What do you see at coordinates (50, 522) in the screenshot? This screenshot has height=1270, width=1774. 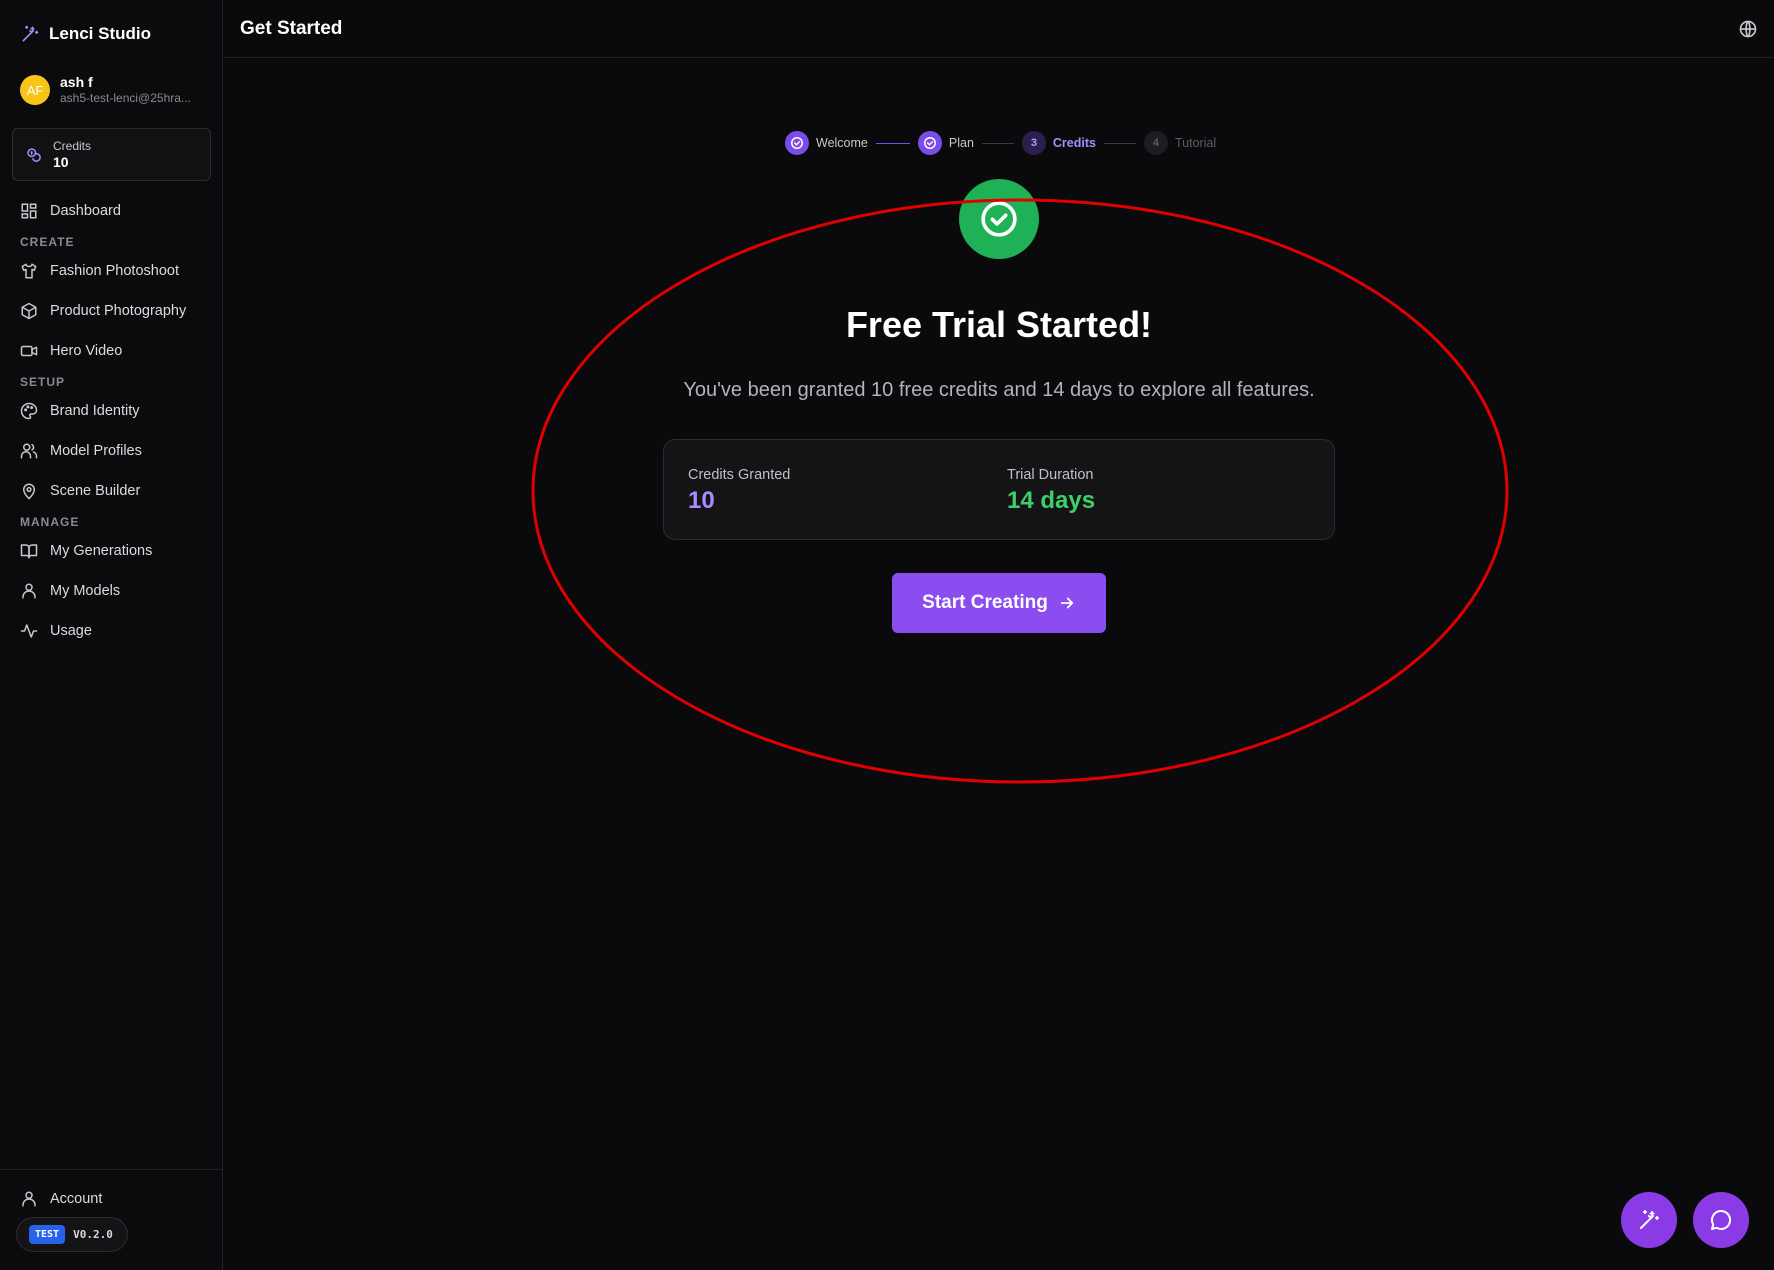 I see `section-manage-title: MANAGE` at bounding box center [50, 522].